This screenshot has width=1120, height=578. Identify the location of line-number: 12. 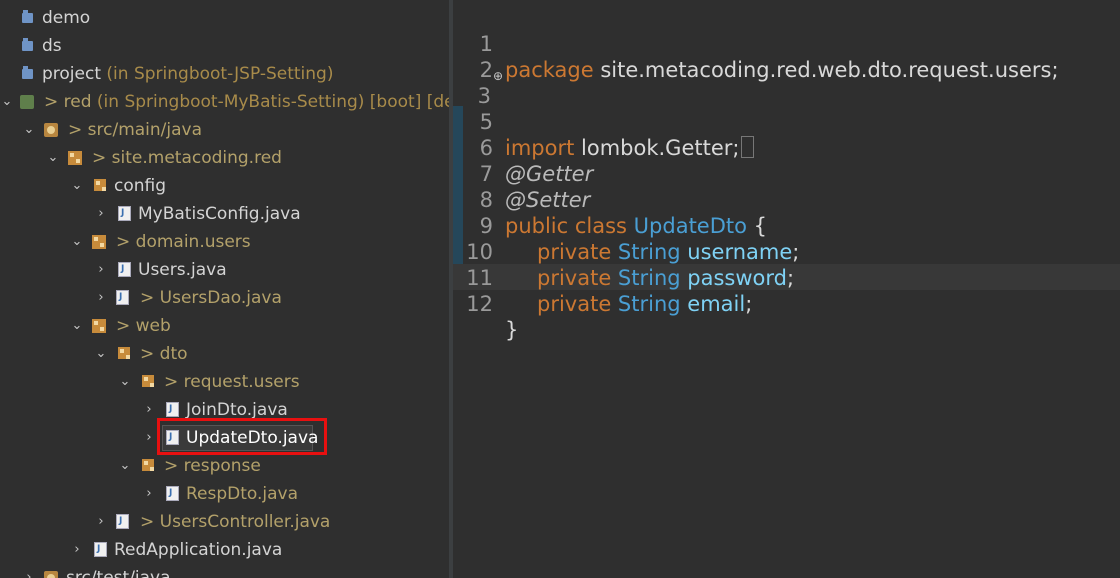
(479, 304).